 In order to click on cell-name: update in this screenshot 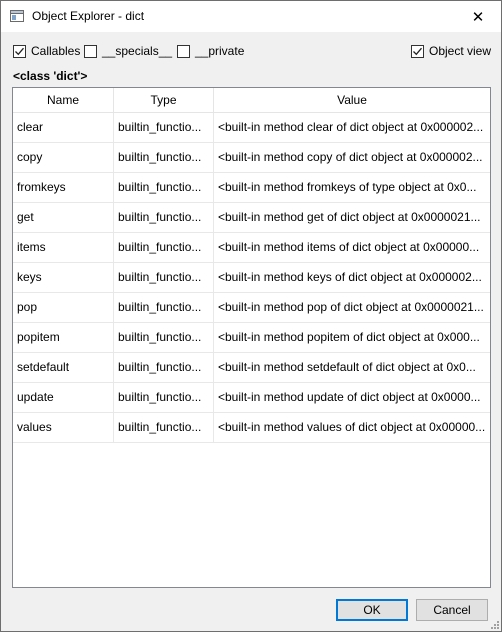, I will do `click(63, 397)`.